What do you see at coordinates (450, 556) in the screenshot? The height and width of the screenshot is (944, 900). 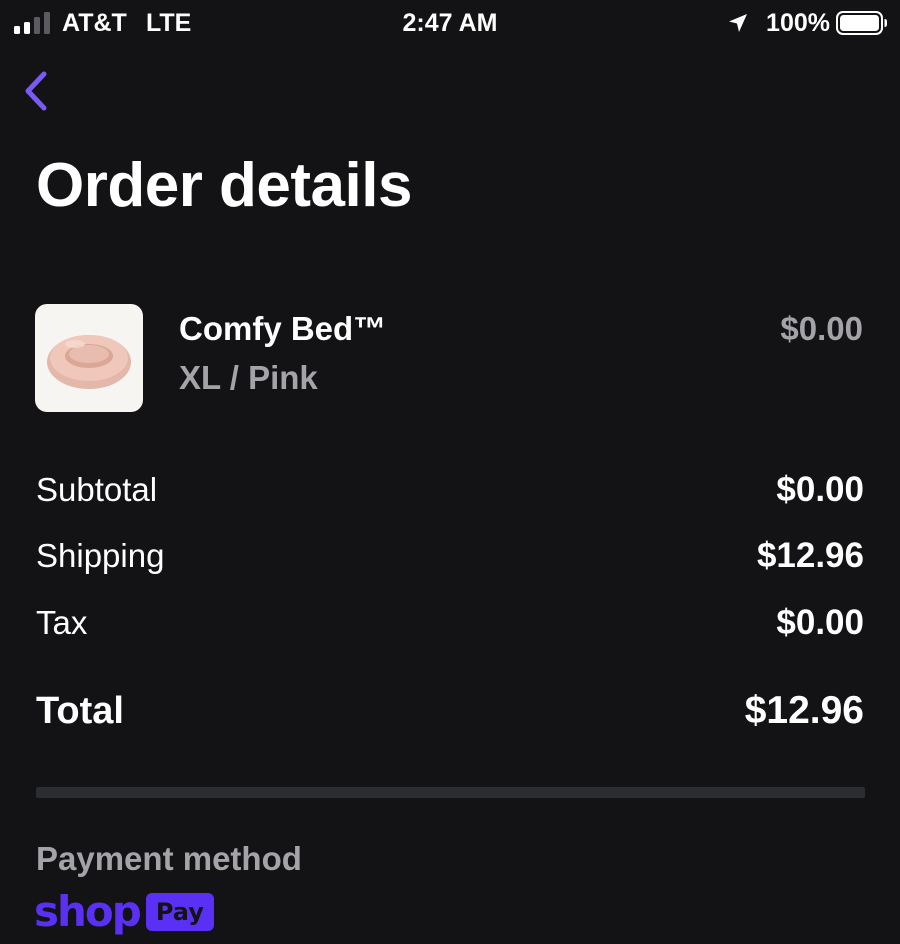 I see `shipping-row: Shipping $12.96` at bounding box center [450, 556].